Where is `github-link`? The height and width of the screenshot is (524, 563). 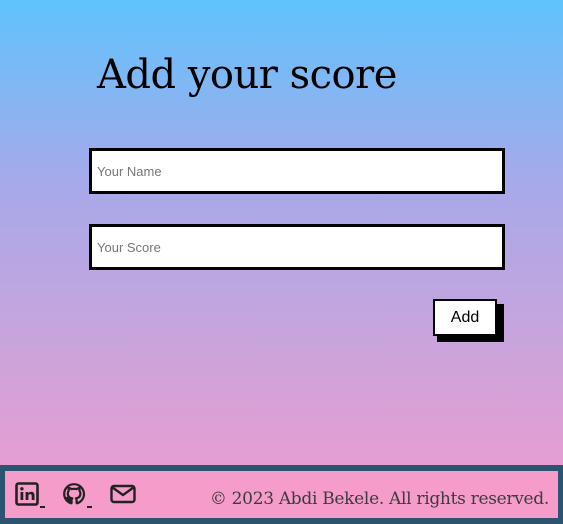 github-link is located at coordinates (77, 496).